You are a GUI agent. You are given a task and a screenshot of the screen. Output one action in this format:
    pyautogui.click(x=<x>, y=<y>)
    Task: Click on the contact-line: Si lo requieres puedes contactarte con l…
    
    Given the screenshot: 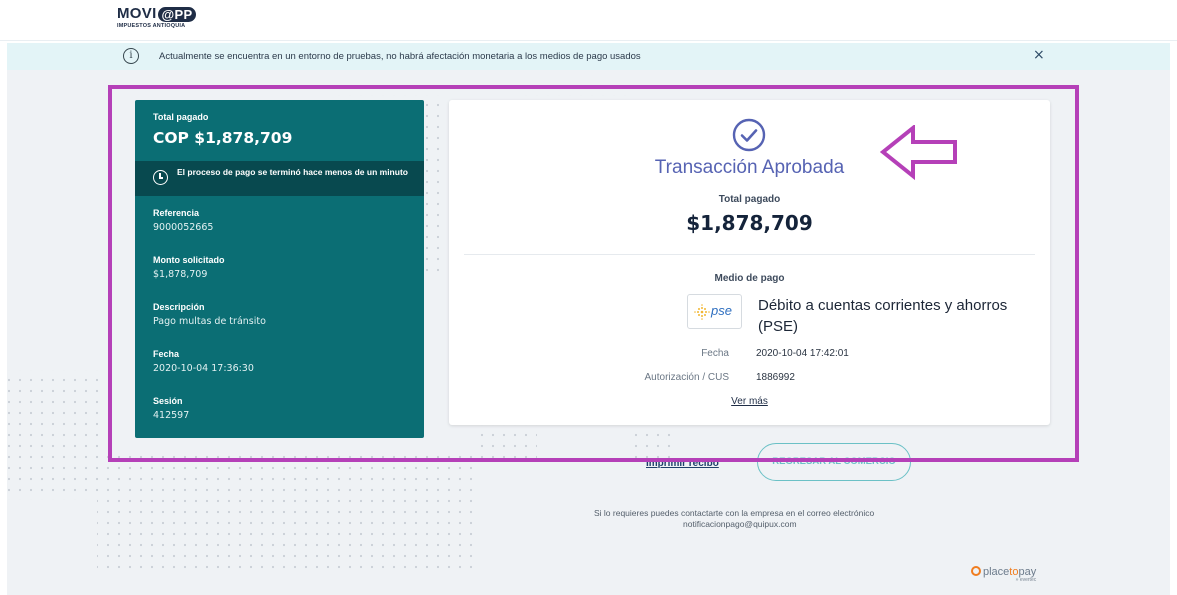 What is the action you would take?
    pyautogui.click(x=734, y=513)
    